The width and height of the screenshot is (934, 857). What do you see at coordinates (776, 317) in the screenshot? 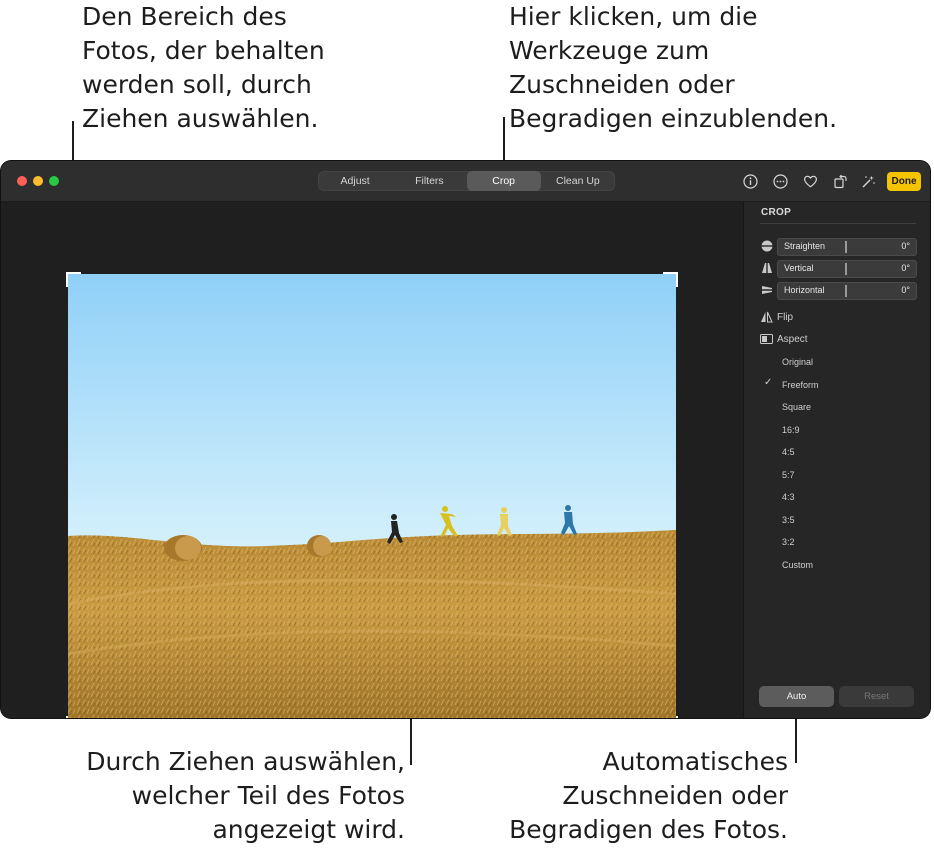
I see `flip-button: Flip` at bounding box center [776, 317].